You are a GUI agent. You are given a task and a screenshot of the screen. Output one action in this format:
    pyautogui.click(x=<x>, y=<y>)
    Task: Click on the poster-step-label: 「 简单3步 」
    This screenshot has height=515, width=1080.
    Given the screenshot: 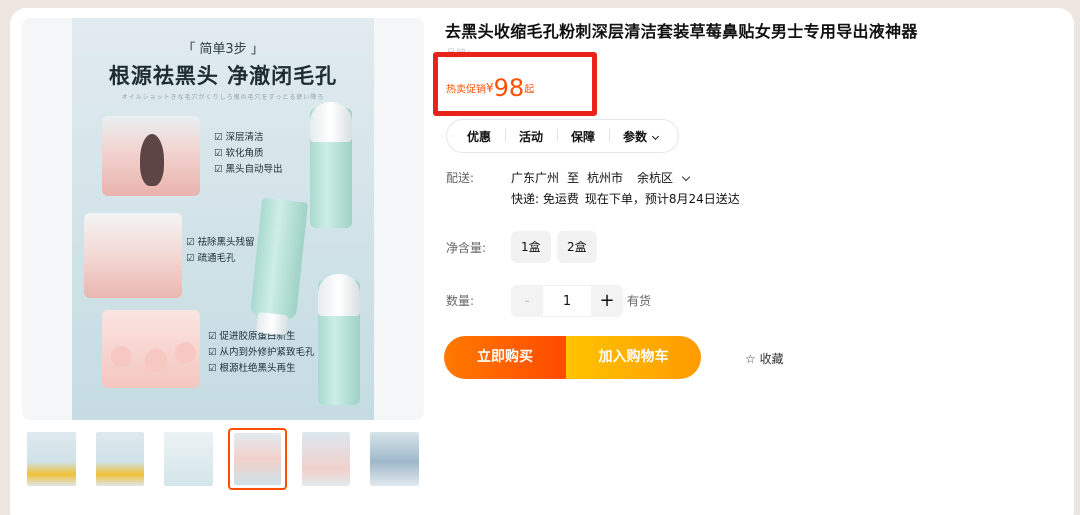 What is the action you would take?
    pyautogui.click(x=223, y=49)
    